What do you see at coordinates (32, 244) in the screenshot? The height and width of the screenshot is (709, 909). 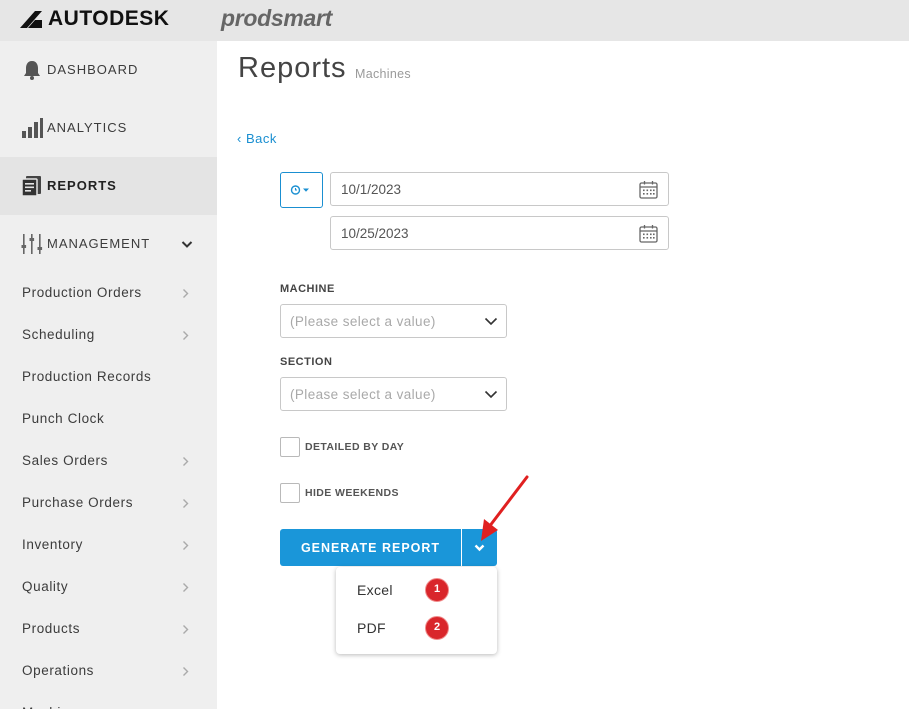 I see `sliders-icon` at bounding box center [32, 244].